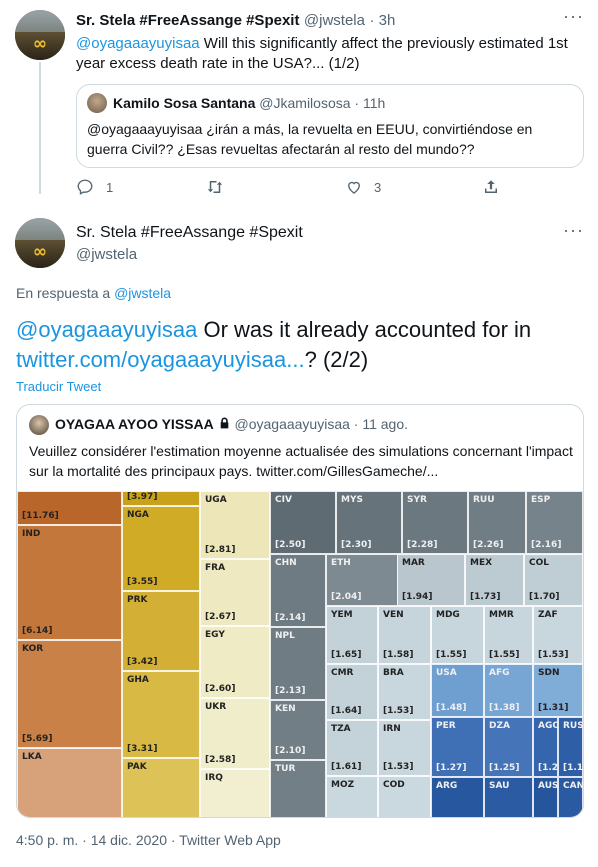 Image resolution: width=598 pixels, height=867 pixels. Describe the element at coordinates (94, 293) in the screenshot. I see `reply-context: En respuesta a @jwstela` at that location.